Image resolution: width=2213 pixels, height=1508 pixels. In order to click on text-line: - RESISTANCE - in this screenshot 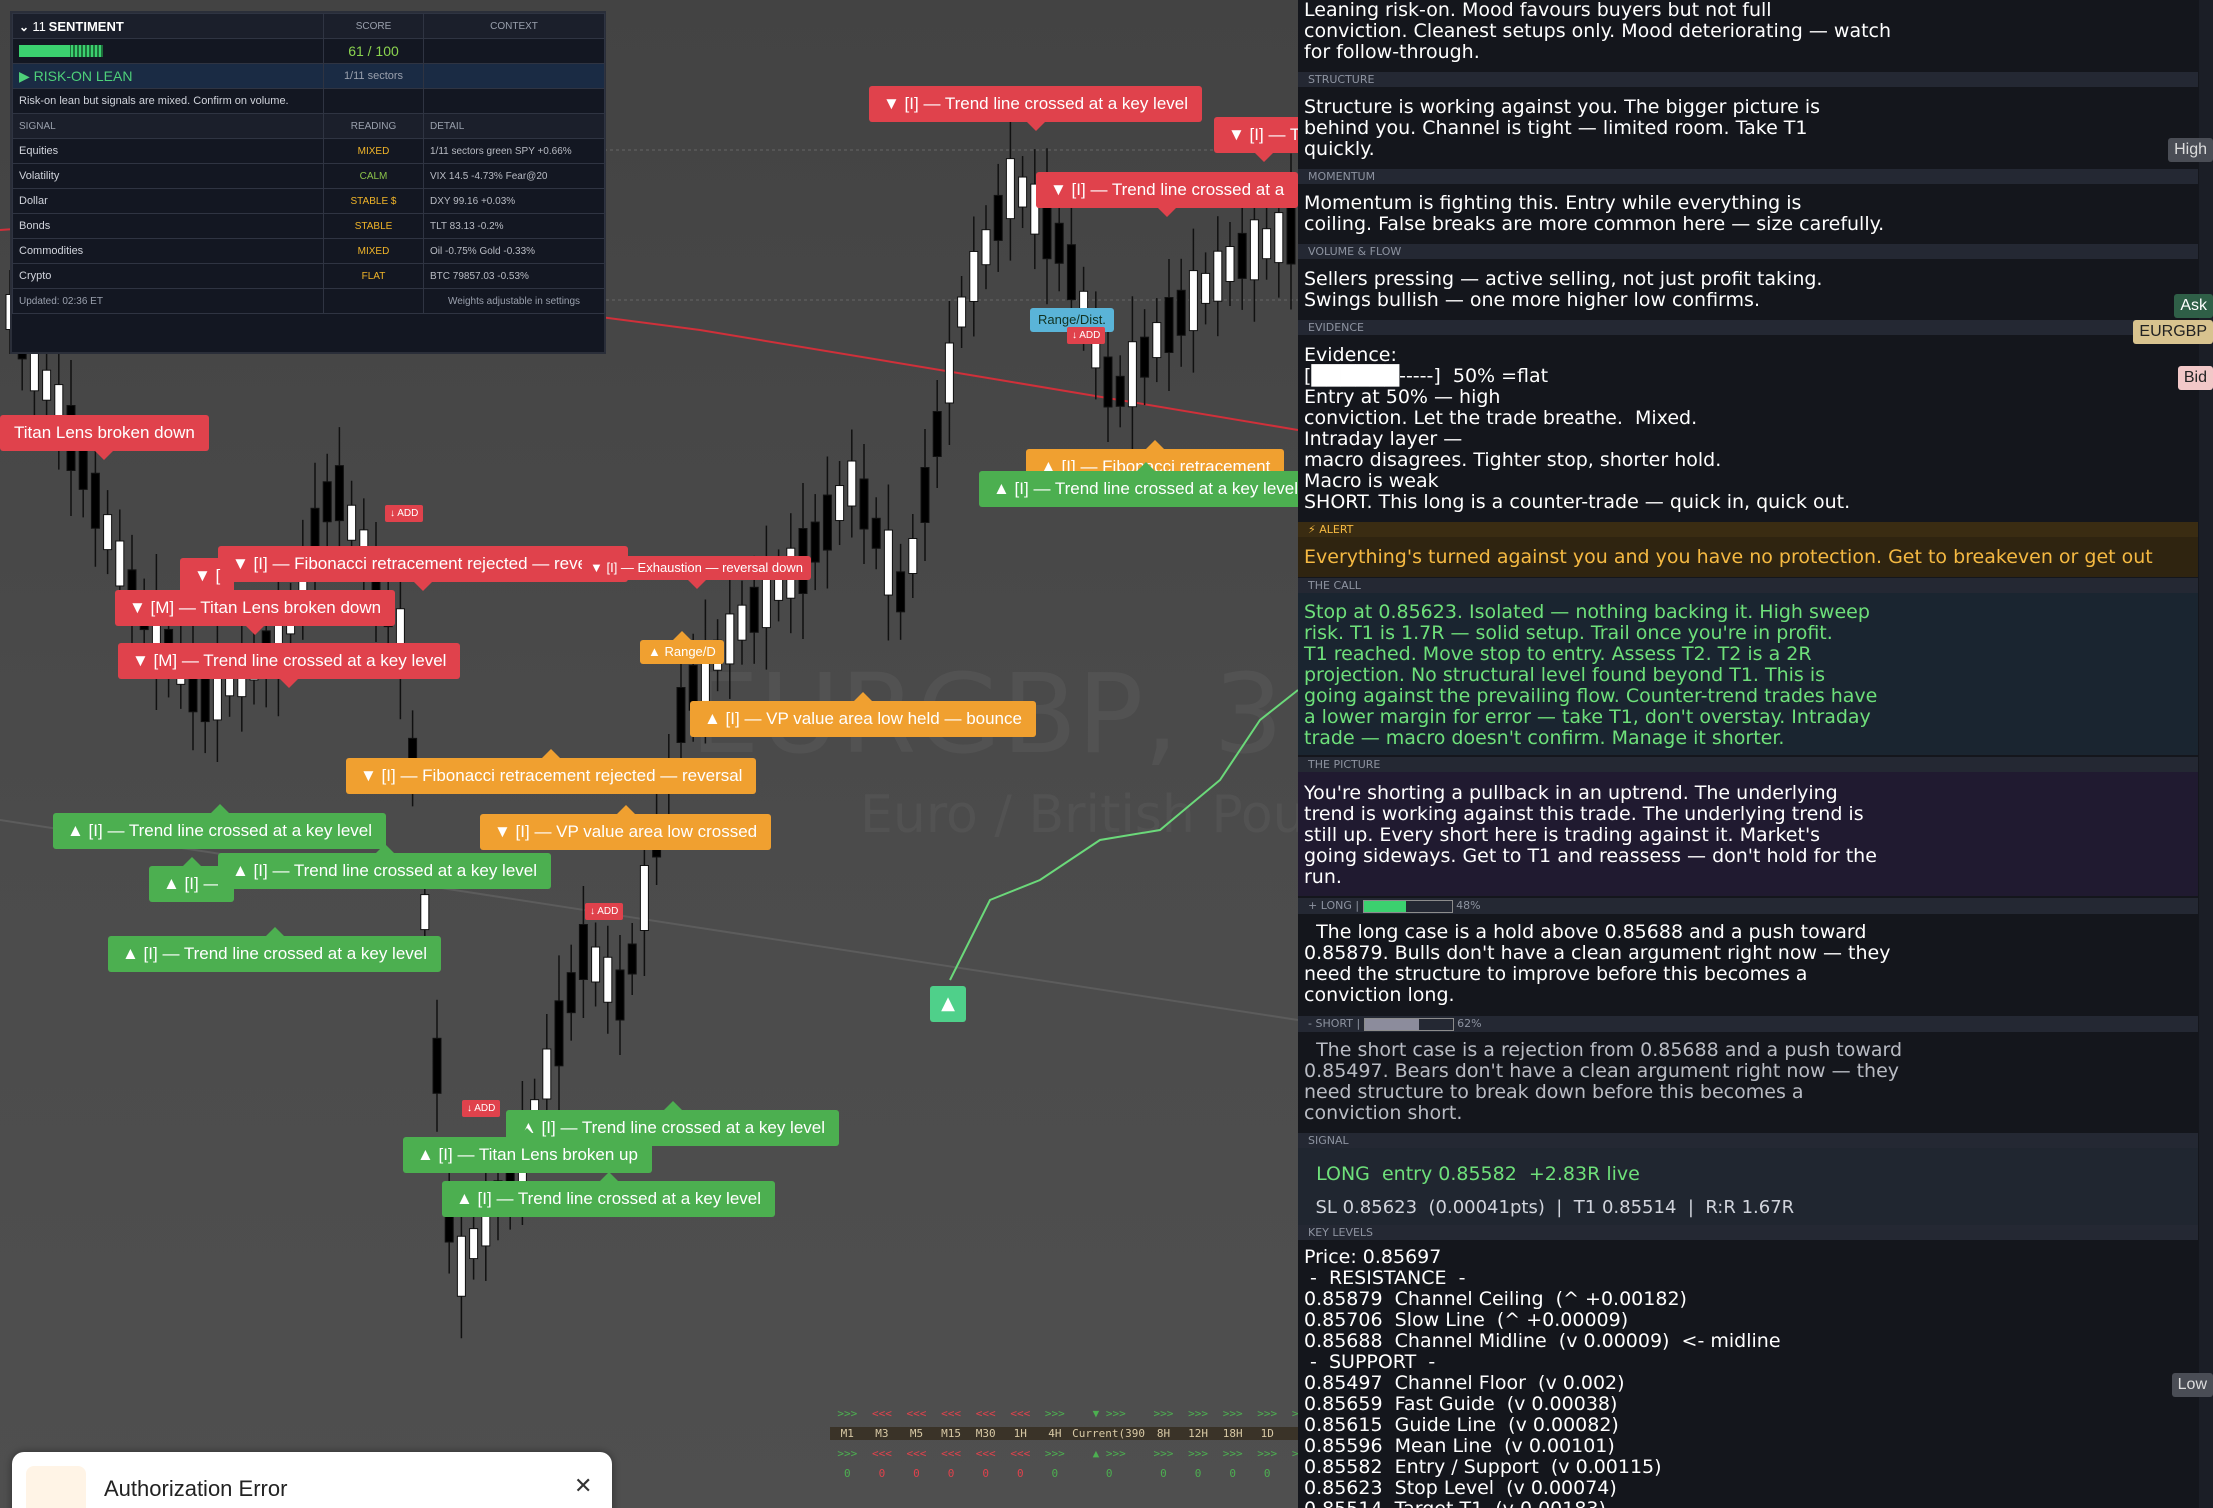, I will do `click(1385, 1278)`.